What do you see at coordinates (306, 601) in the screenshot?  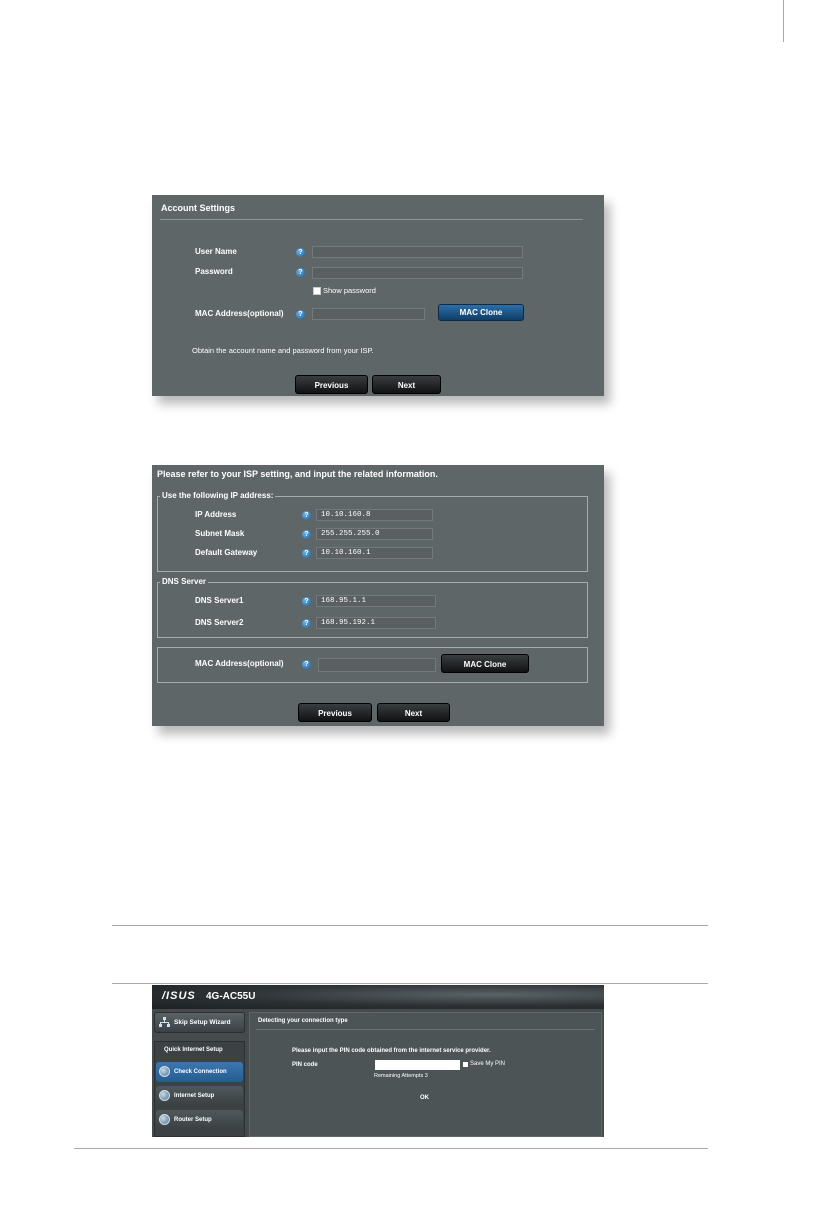 I see `dns-server1-help-icon: ?` at bounding box center [306, 601].